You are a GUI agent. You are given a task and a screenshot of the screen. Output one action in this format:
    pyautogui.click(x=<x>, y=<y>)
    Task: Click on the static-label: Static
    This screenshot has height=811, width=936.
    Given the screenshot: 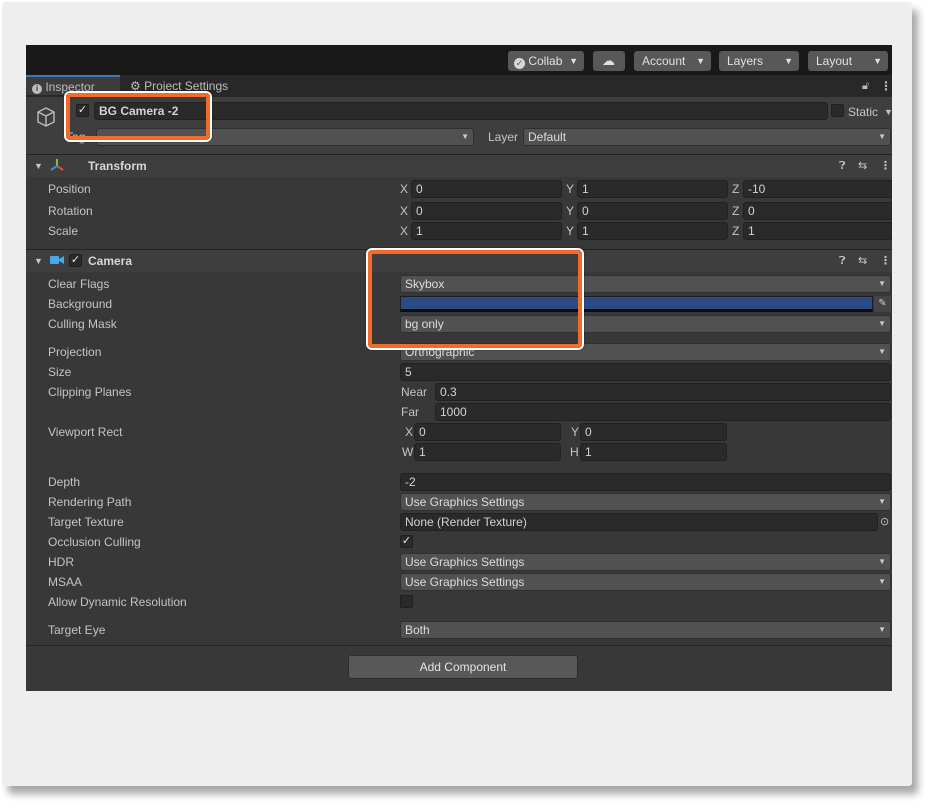 What is the action you would take?
    pyautogui.click(x=863, y=112)
    